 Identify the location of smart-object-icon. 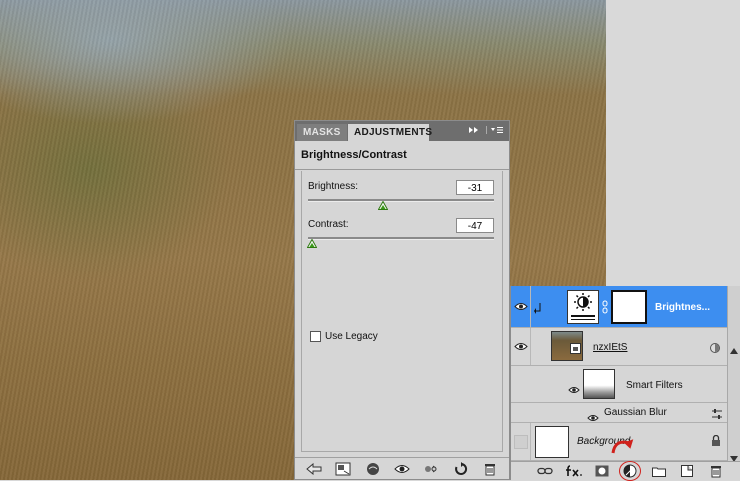
(575, 350).